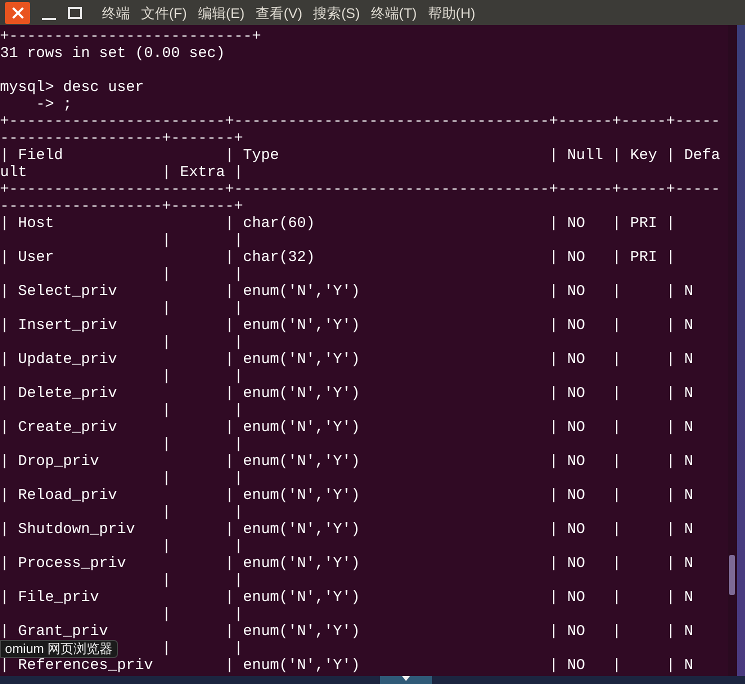  Describe the element at coordinates (347, 631) in the screenshot. I see `terminal-line: | Grant_priv | enum('N','Y') | NO | | N` at that location.